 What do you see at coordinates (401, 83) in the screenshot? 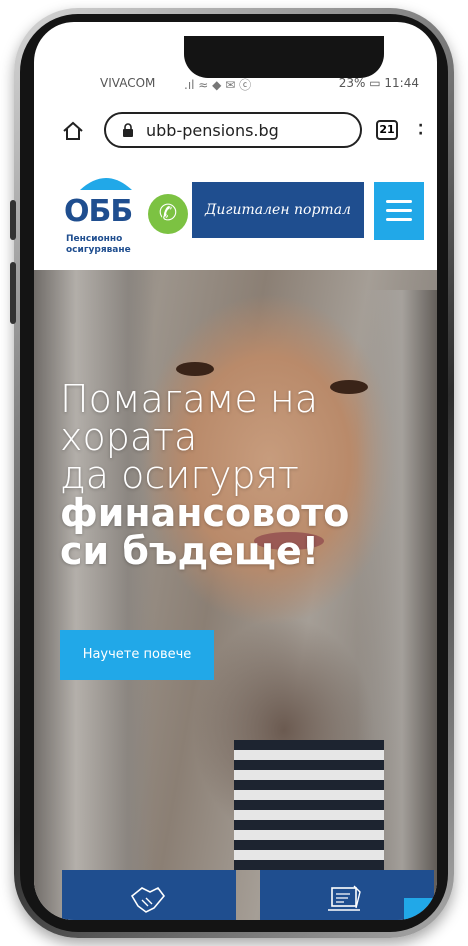
I see `clock: 11:44` at bounding box center [401, 83].